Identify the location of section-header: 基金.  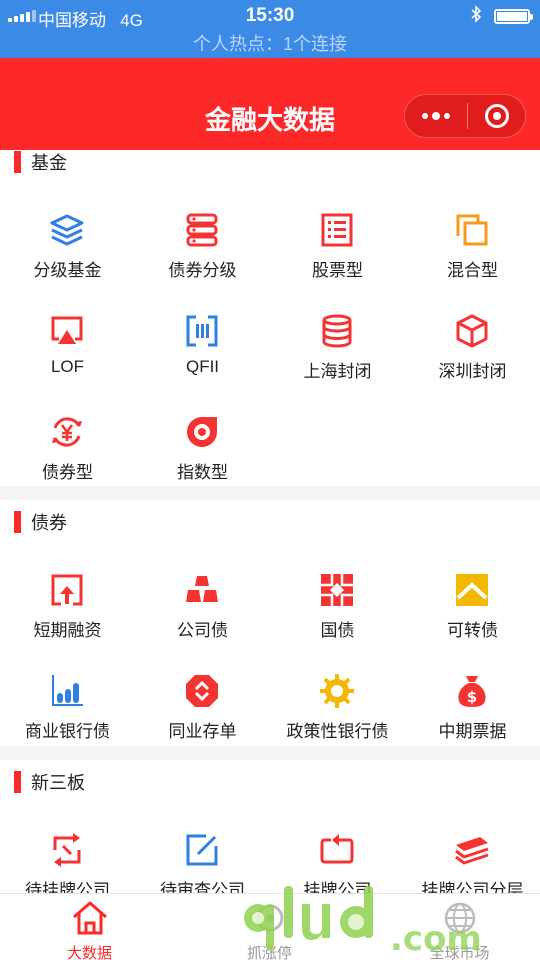
(40, 162).